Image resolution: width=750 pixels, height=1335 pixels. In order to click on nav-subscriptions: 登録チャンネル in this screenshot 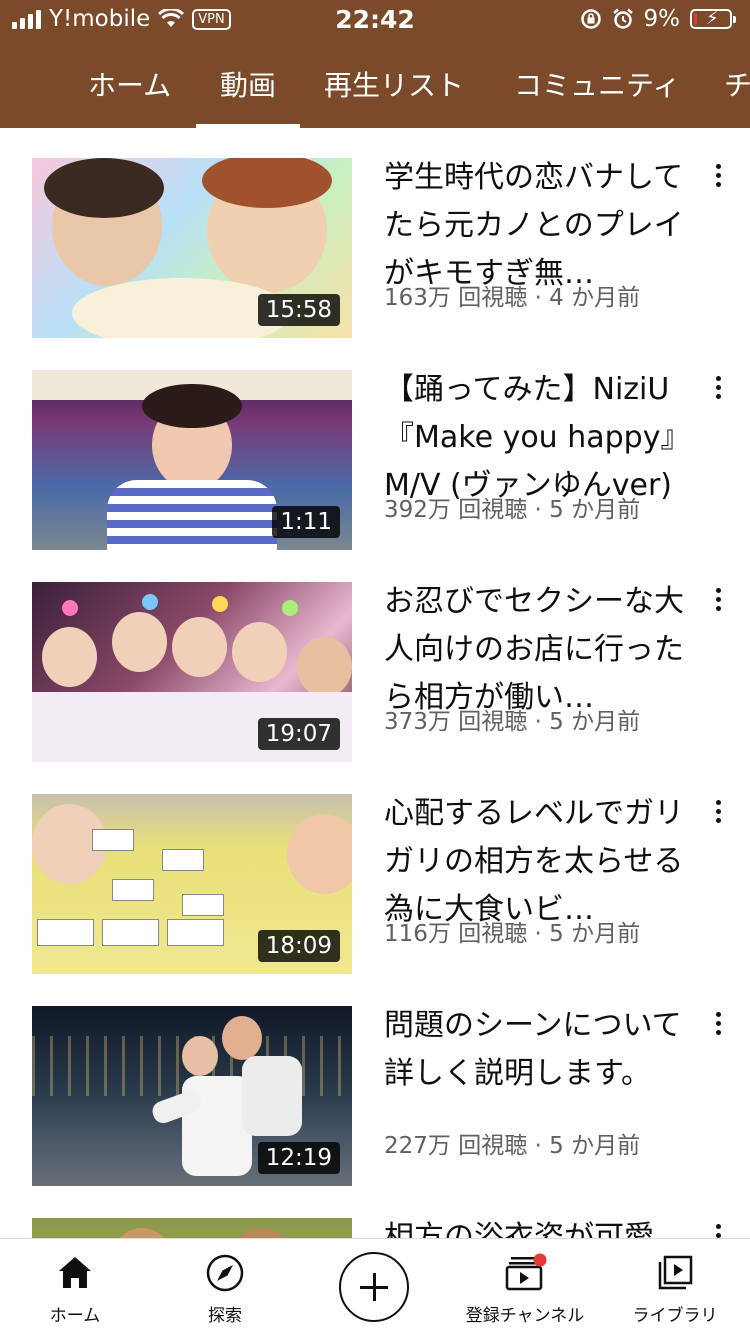, I will do `click(525, 1287)`.